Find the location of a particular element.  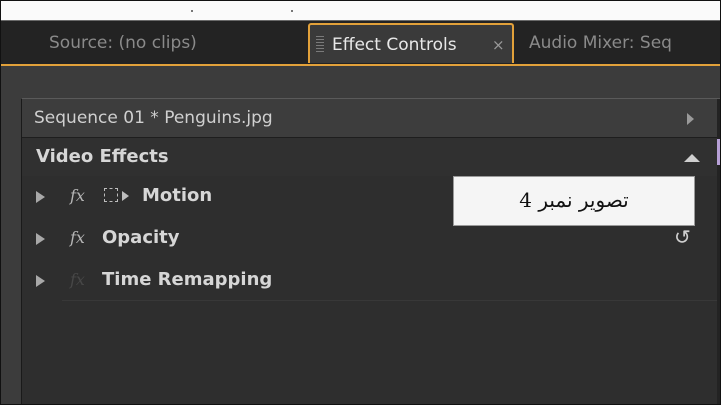

tab-source: Source: (no clips) is located at coordinates (164, 43).